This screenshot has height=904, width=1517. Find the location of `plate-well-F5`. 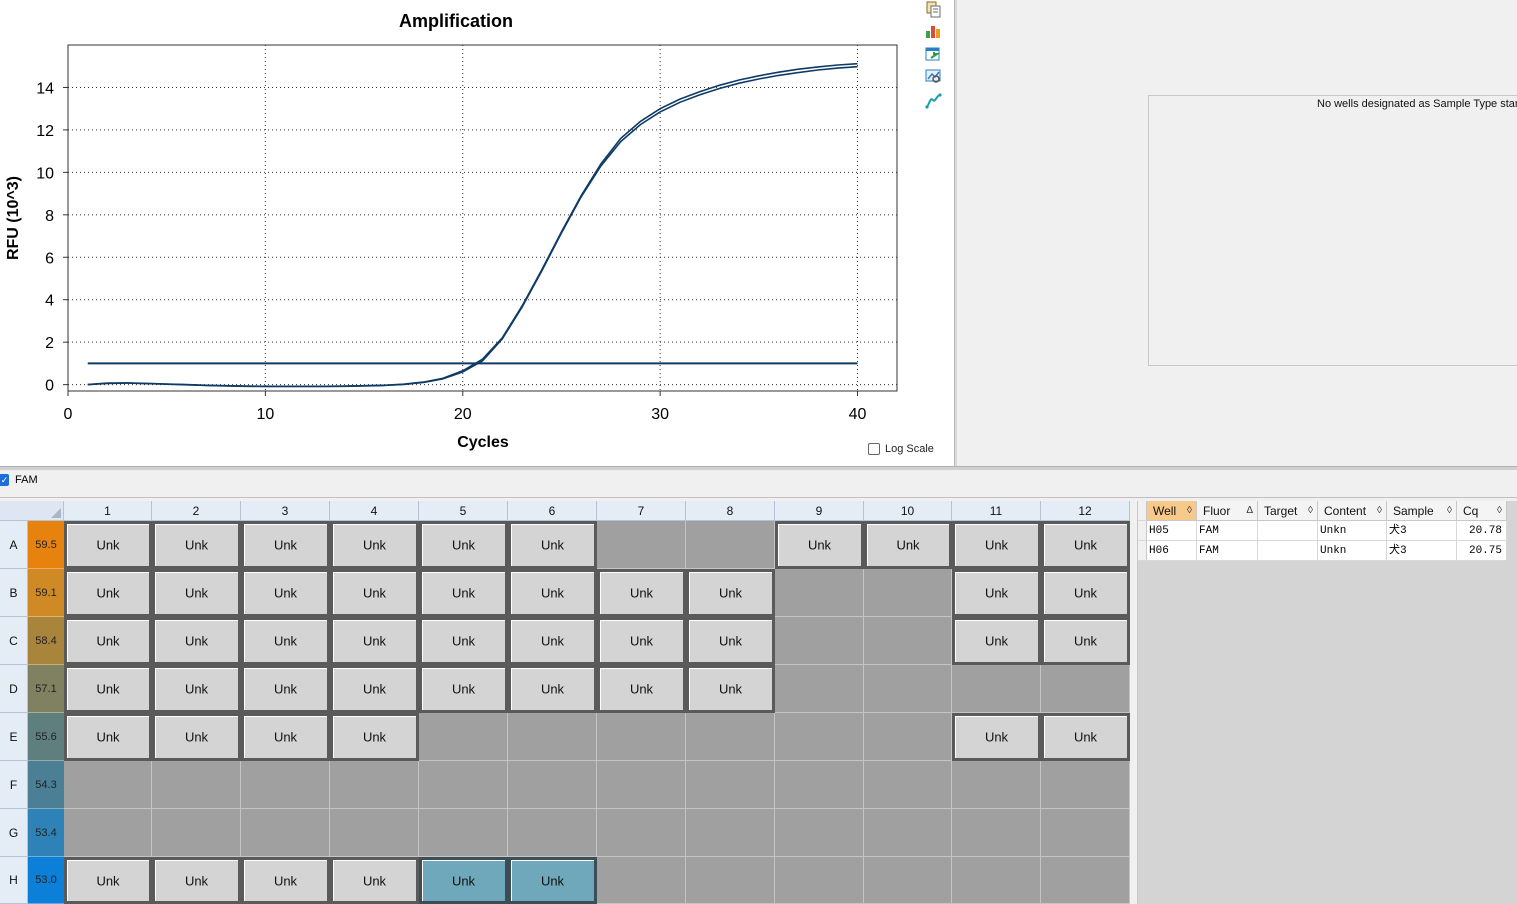

plate-well-F5 is located at coordinates (463, 785).